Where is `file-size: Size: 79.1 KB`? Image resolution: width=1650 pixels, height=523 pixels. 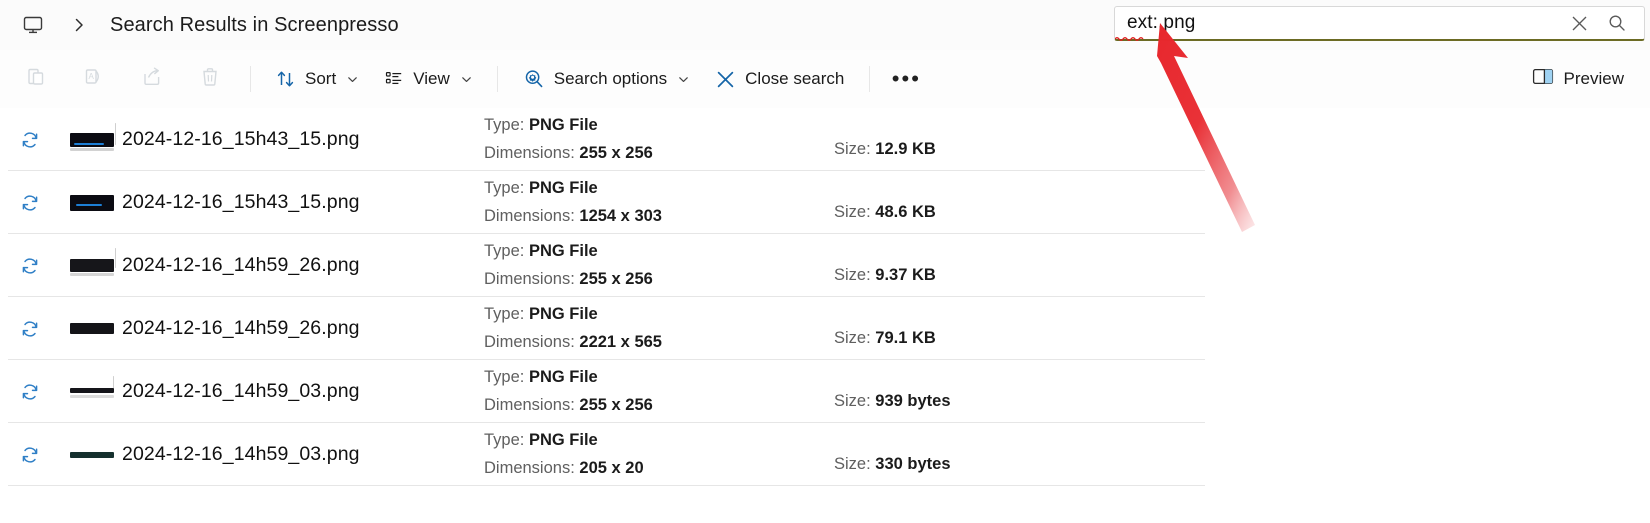
file-size: Size: 79.1 KB is located at coordinates (885, 338).